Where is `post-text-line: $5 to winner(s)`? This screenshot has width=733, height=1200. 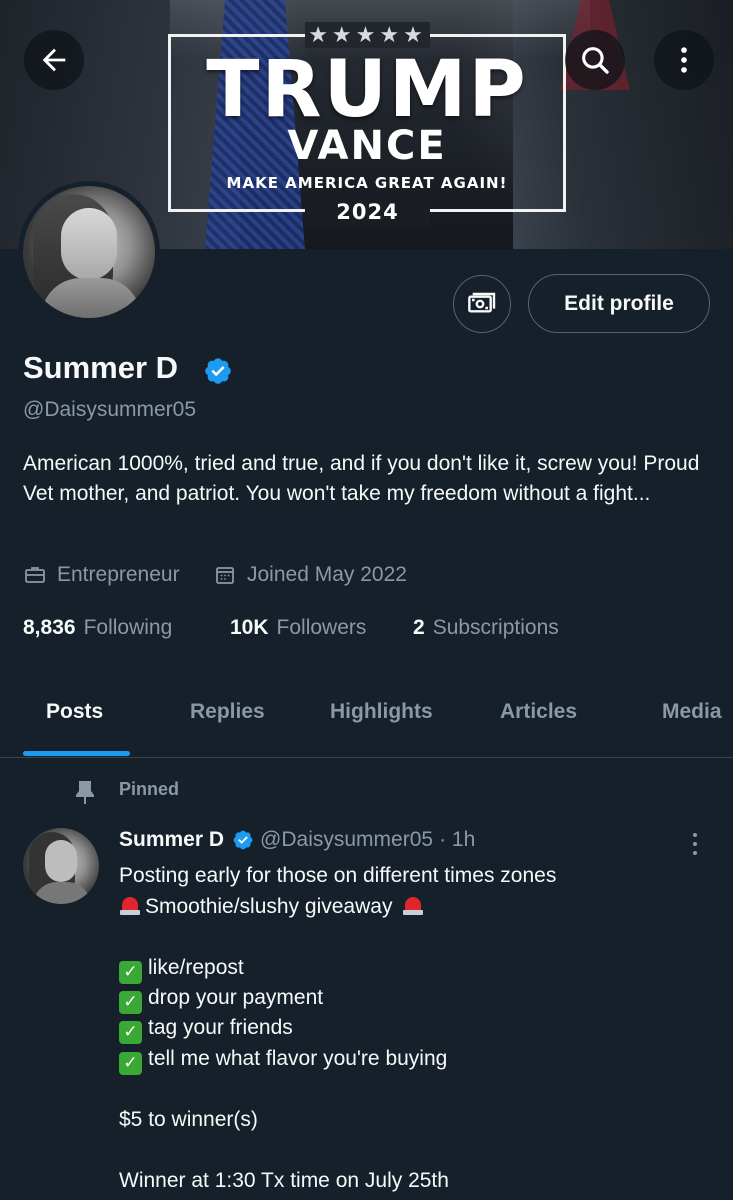
post-text-line: $5 to winner(s) is located at coordinates (188, 1119).